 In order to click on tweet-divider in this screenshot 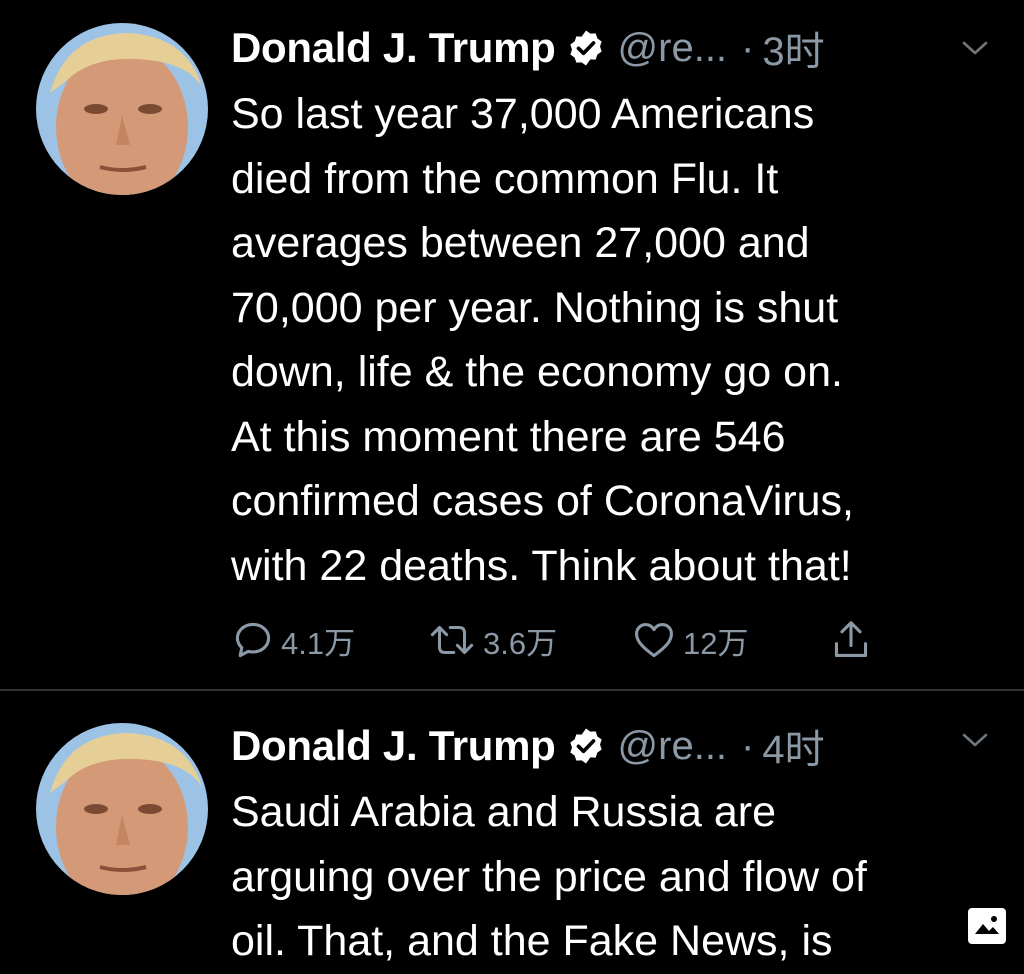, I will do `click(512, 690)`.